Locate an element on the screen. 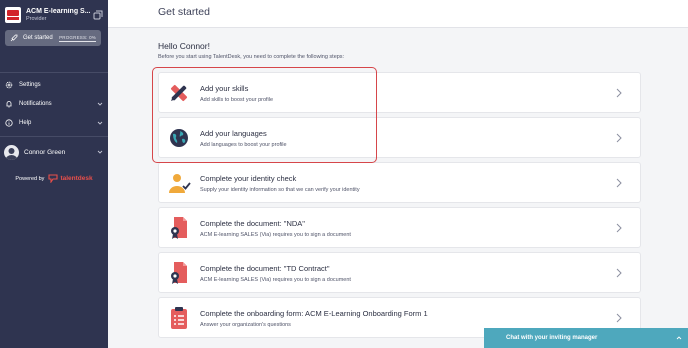 The height and width of the screenshot is (348, 688). gear-icon is located at coordinates (9, 85).